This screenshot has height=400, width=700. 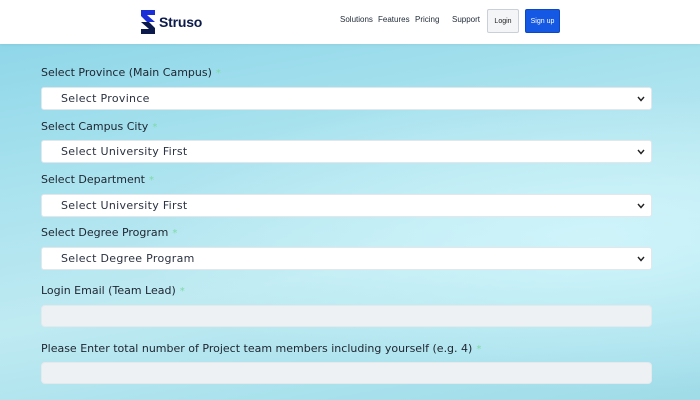 I want to click on brand-logo-link: Struso, so click(x=171, y=22).